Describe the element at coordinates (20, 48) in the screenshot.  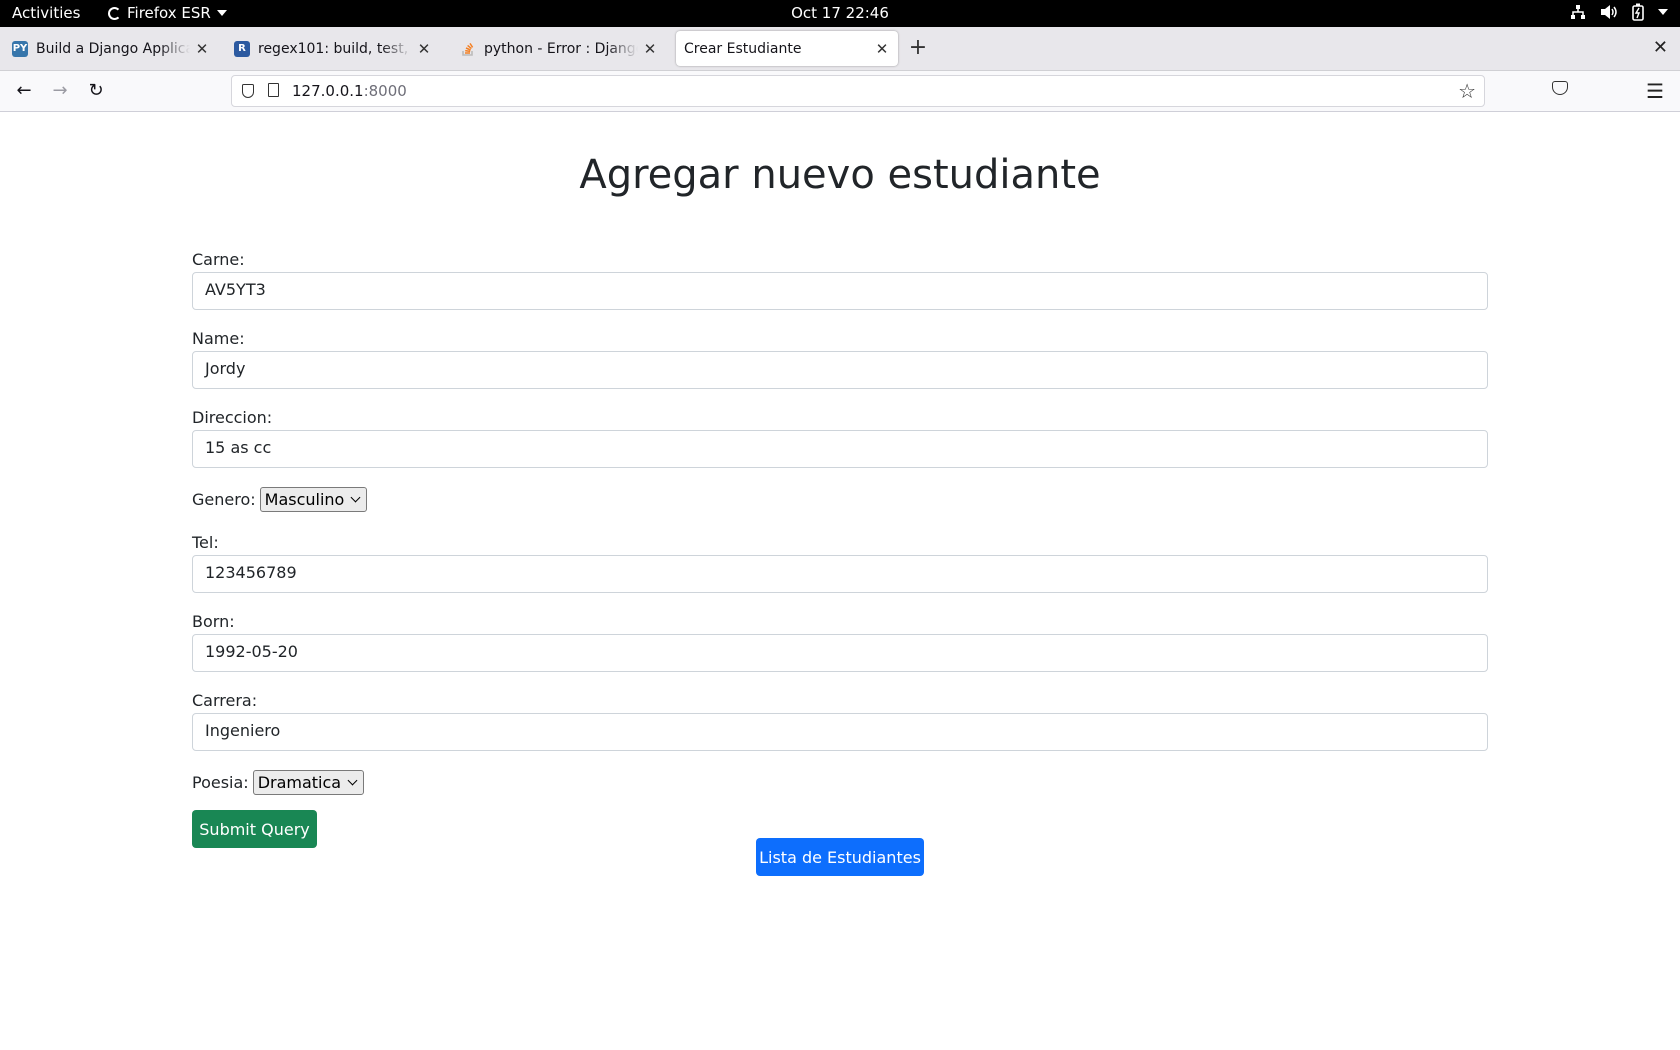
I see `python-icon: PY` at that location.